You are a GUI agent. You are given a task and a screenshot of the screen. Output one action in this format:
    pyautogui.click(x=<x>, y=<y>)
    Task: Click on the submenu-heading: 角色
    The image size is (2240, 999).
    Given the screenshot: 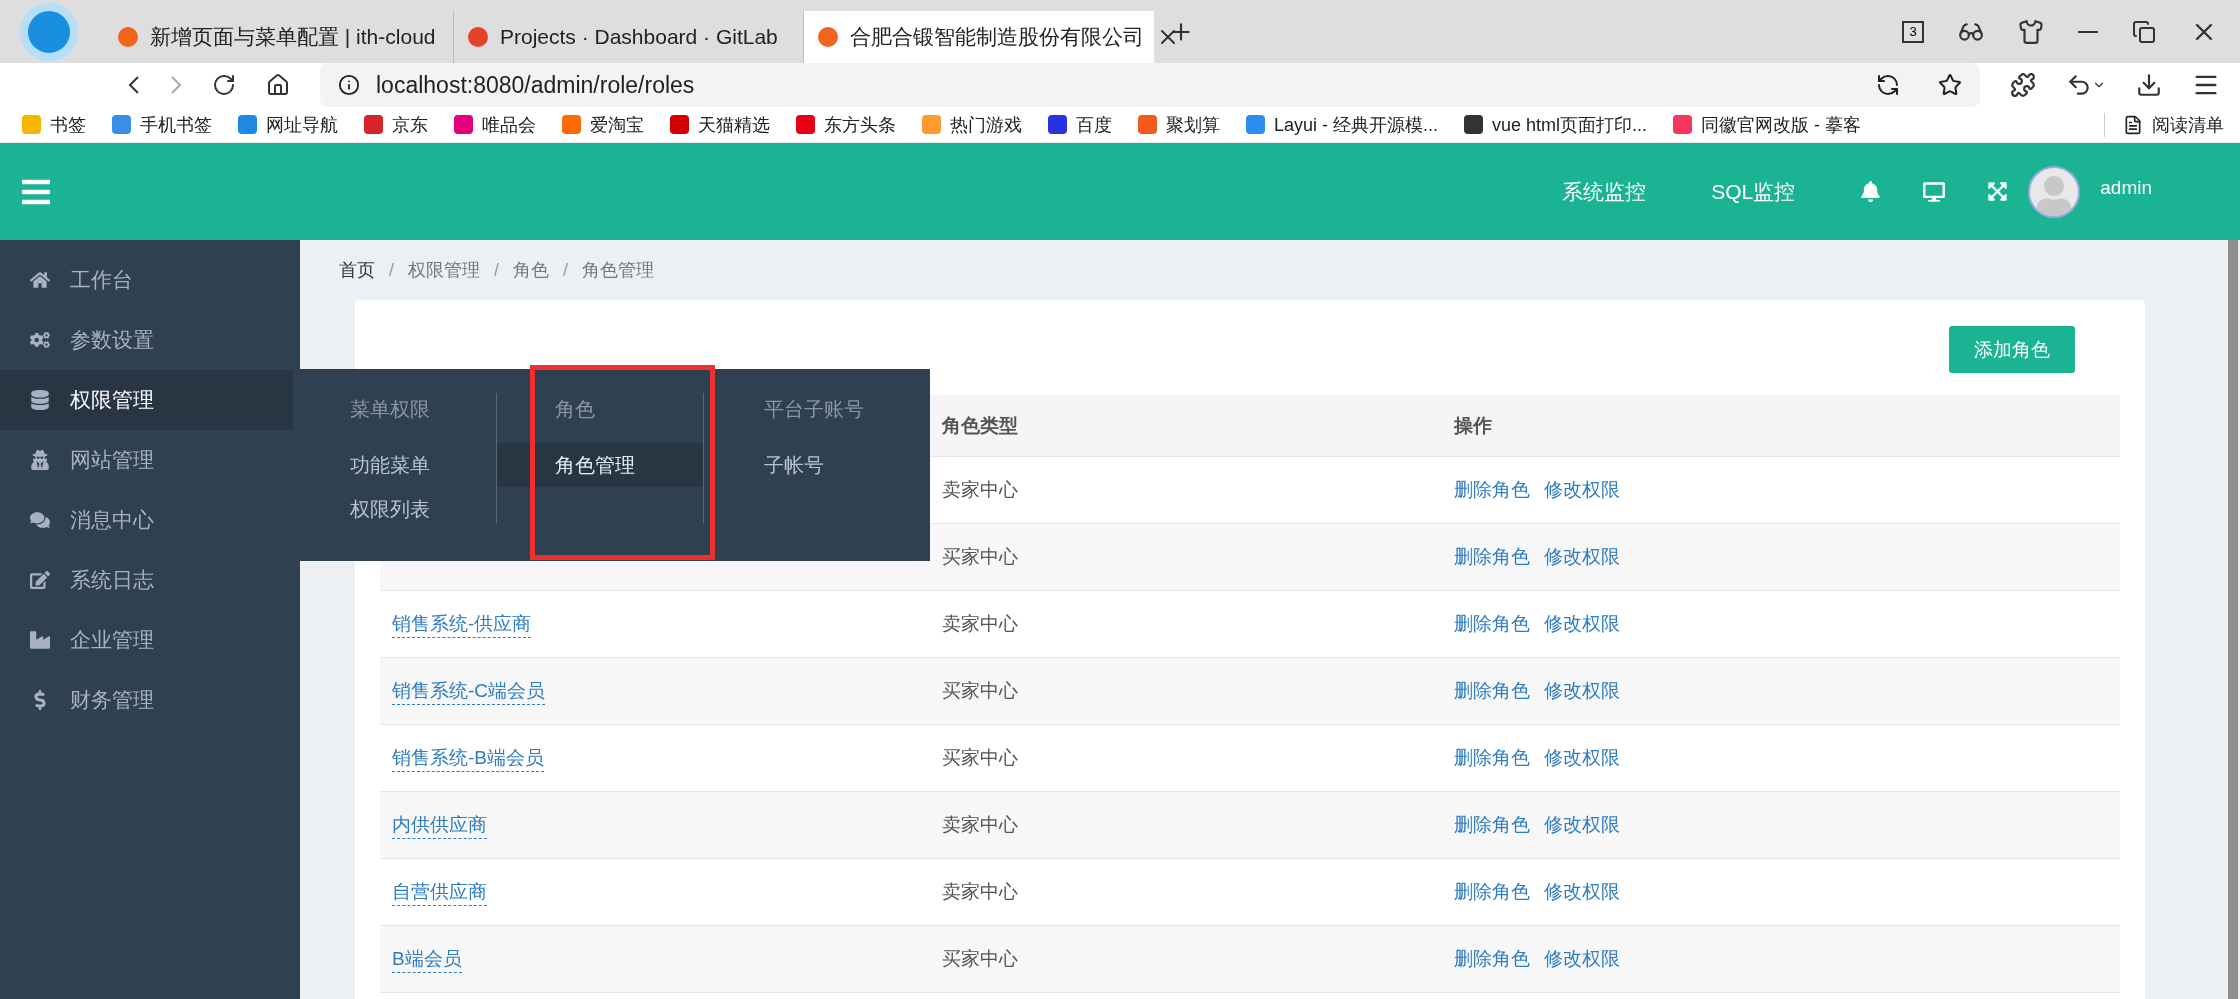 What is the action you would take?
    pyautogui.click(x=575, y=409)
    